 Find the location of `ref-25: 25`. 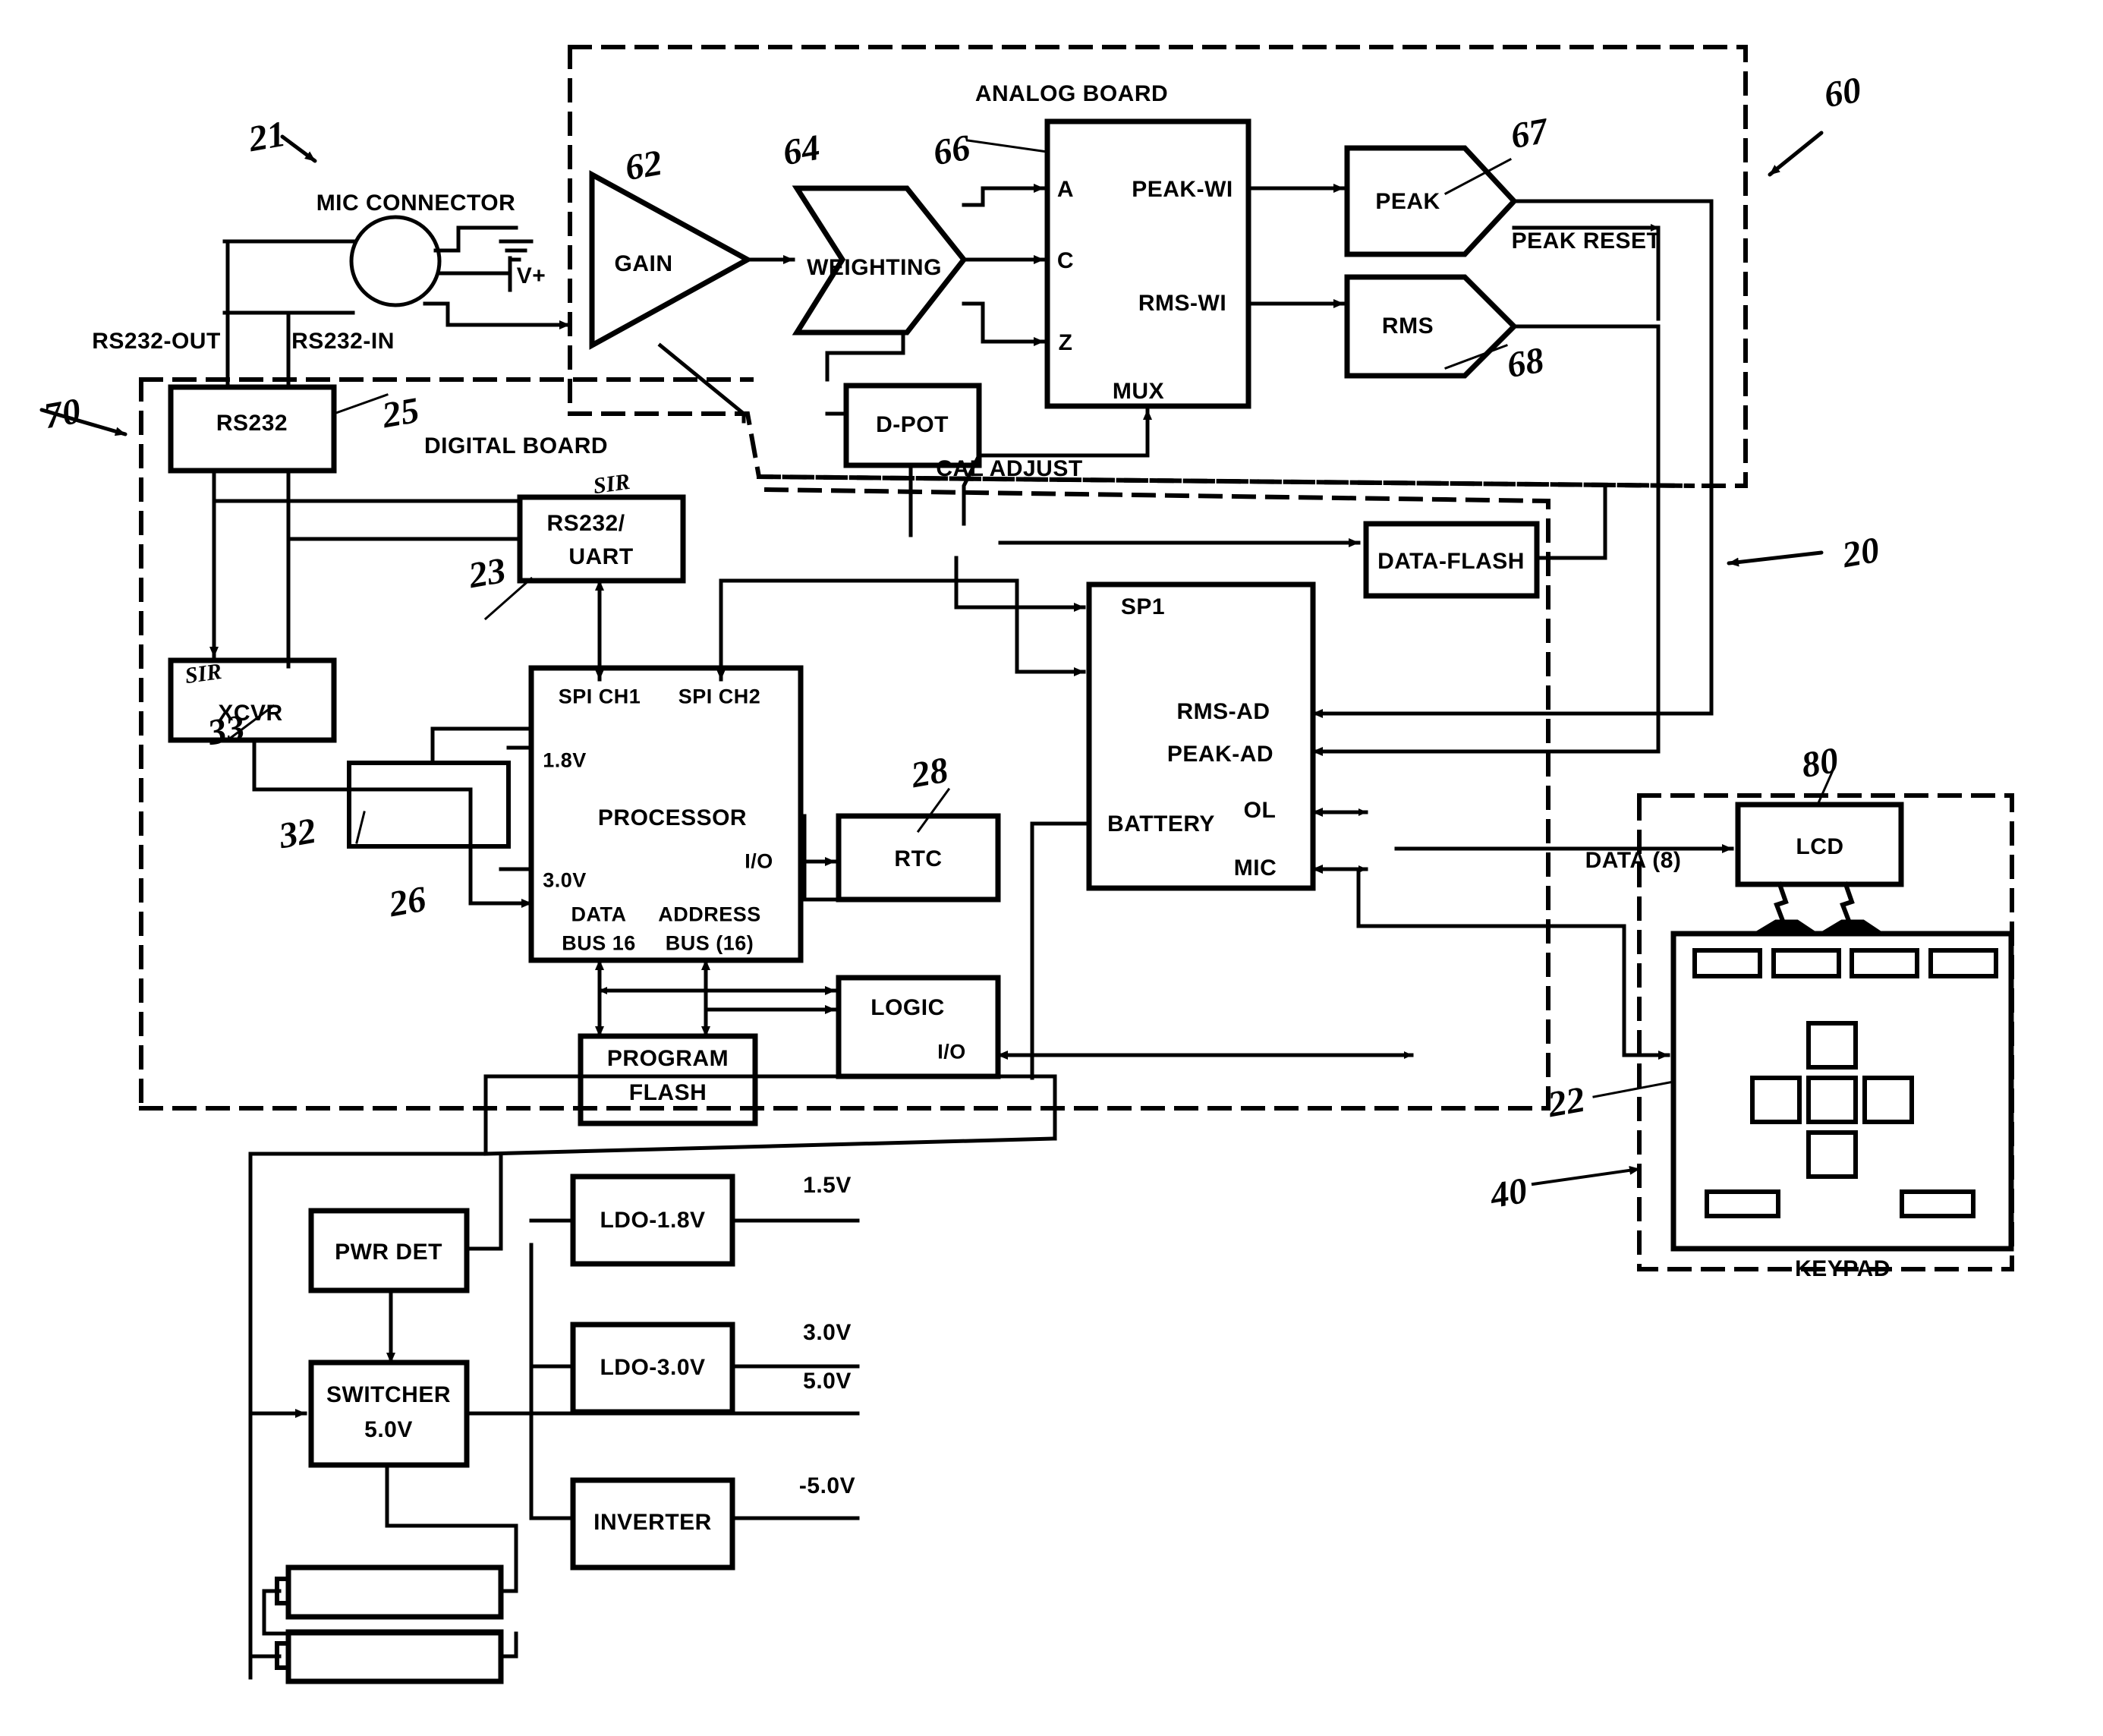

ref-25: 25 is located at coordinates (401, 413).